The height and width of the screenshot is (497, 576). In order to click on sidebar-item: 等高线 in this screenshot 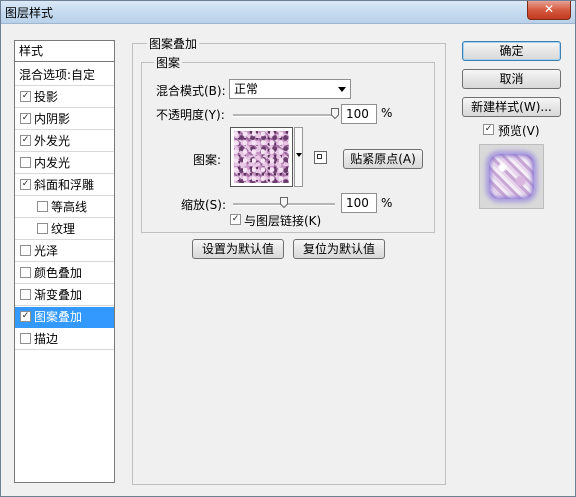, I will do `click(64, 207)`.